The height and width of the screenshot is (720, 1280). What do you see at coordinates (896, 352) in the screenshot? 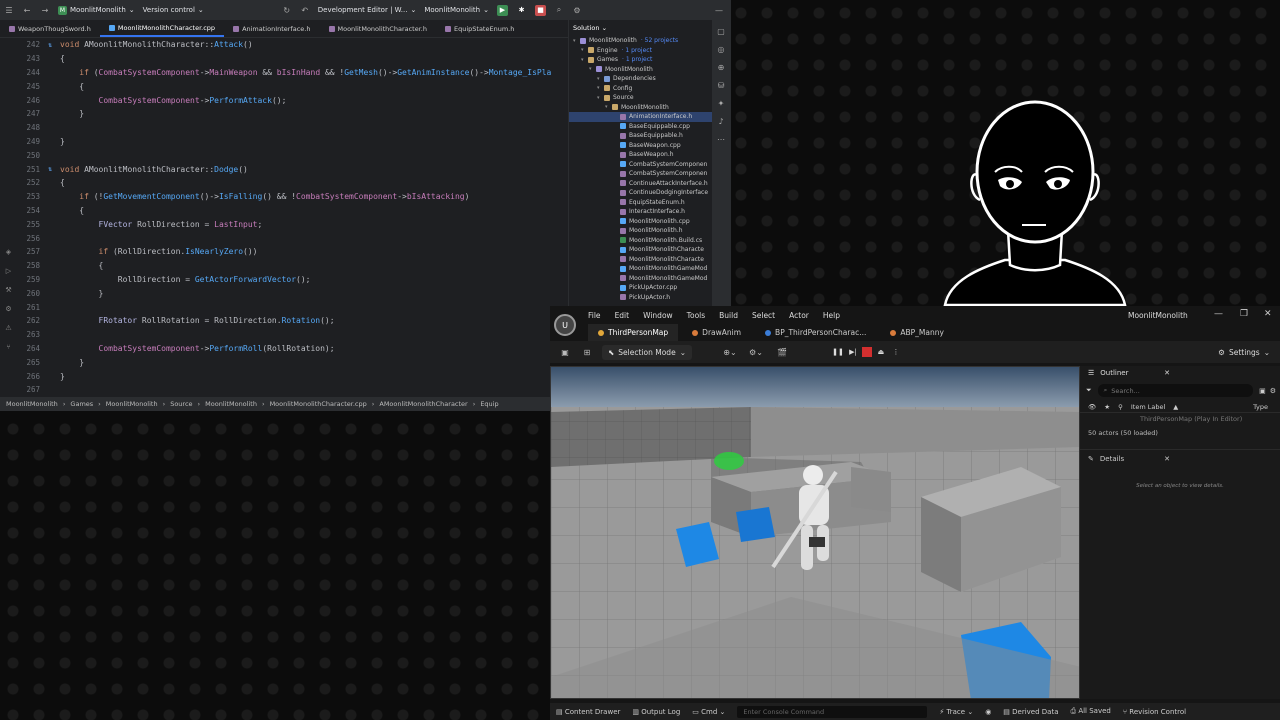
I see `more-options-icon: ⋮` at bounding box center [896, 352].